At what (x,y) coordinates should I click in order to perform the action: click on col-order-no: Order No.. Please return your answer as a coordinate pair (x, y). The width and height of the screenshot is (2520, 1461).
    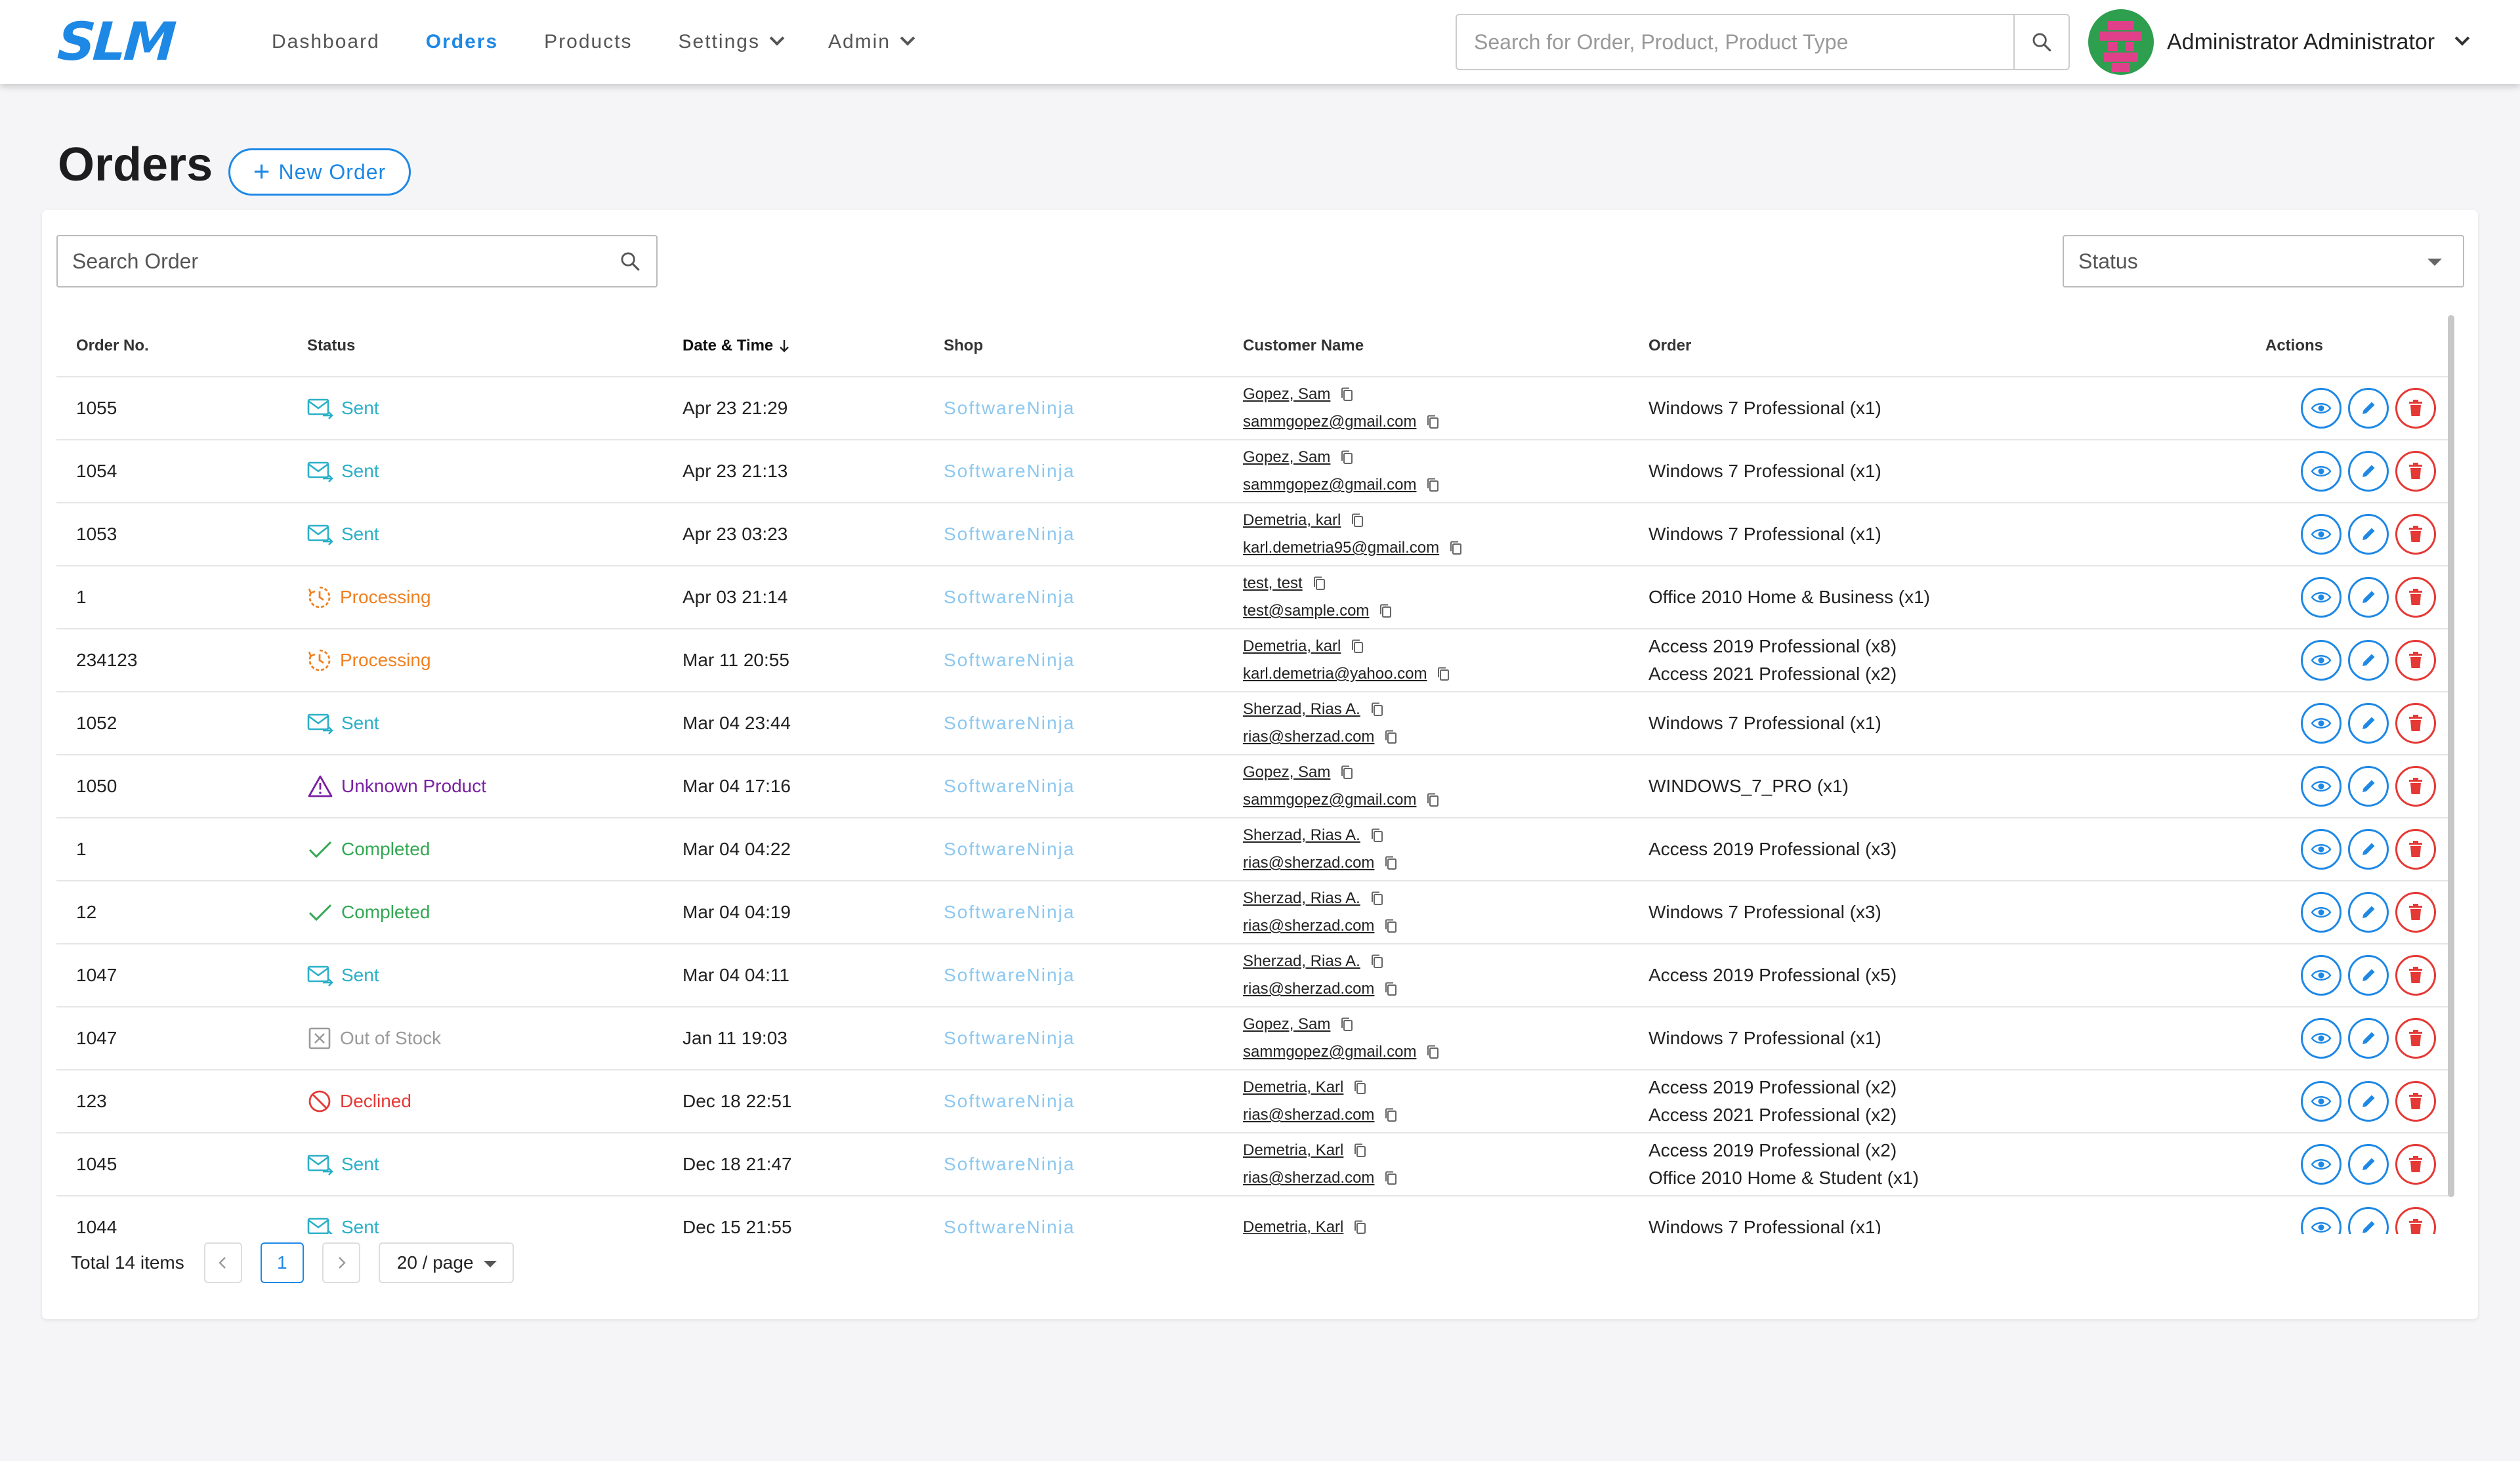
    Looking at the image, I should click on (171, 346).